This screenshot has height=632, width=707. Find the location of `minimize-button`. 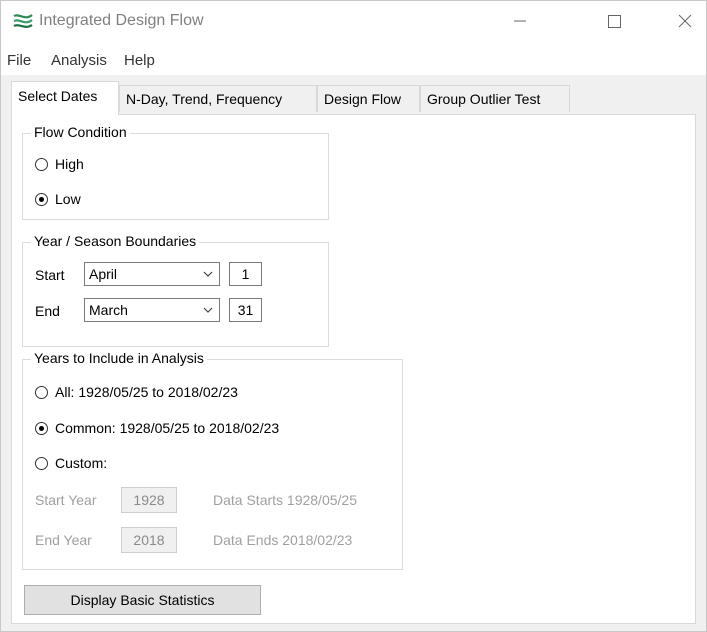

minimize-button is located at coordinates (520, 21).